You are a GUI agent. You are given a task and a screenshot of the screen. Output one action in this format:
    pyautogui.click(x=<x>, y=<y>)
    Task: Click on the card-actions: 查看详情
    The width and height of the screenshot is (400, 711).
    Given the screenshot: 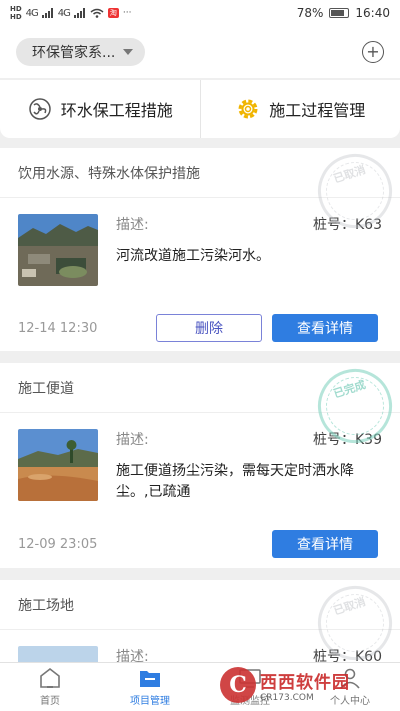 What is the action you would take?
    pyautogui.click(x=325, y=544)
    